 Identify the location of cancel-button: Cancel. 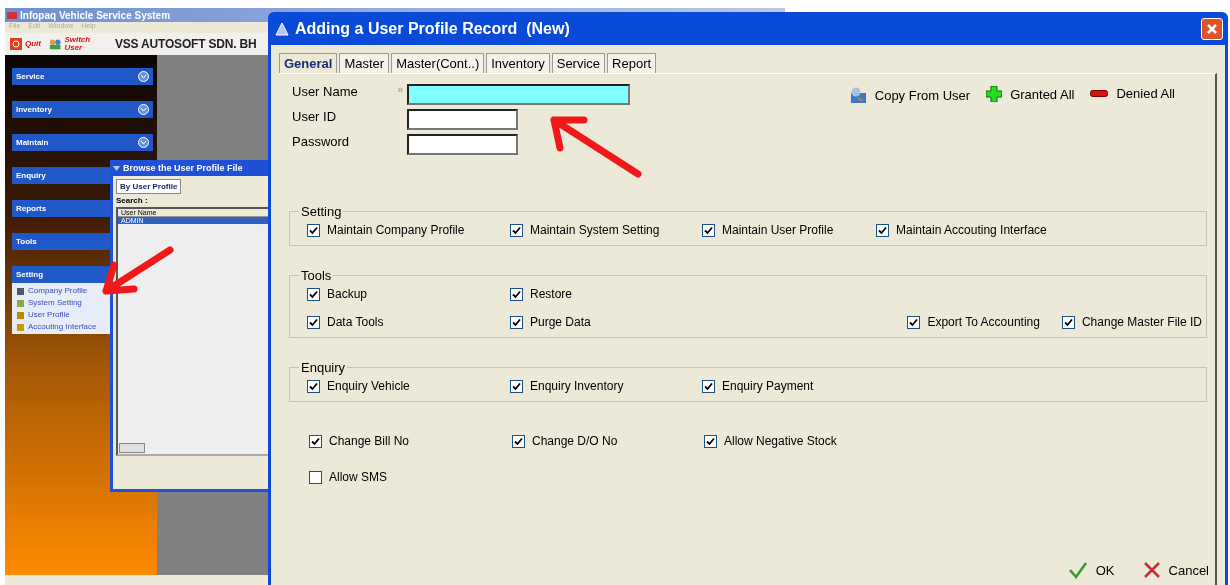
(1175, 570).